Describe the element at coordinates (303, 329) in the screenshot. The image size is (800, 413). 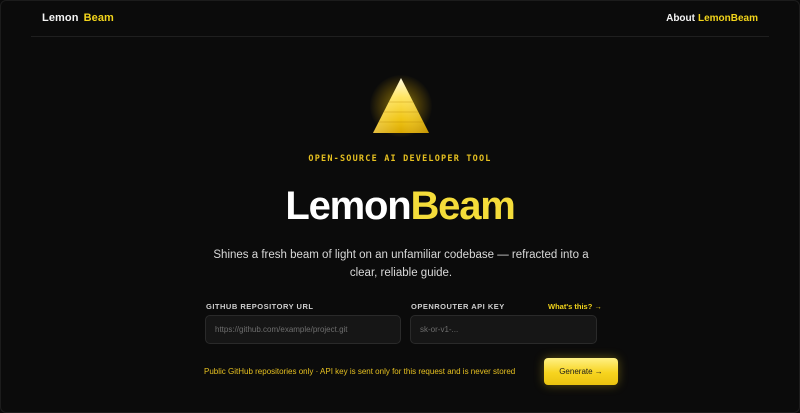
I see `repo-url-input` at that location.